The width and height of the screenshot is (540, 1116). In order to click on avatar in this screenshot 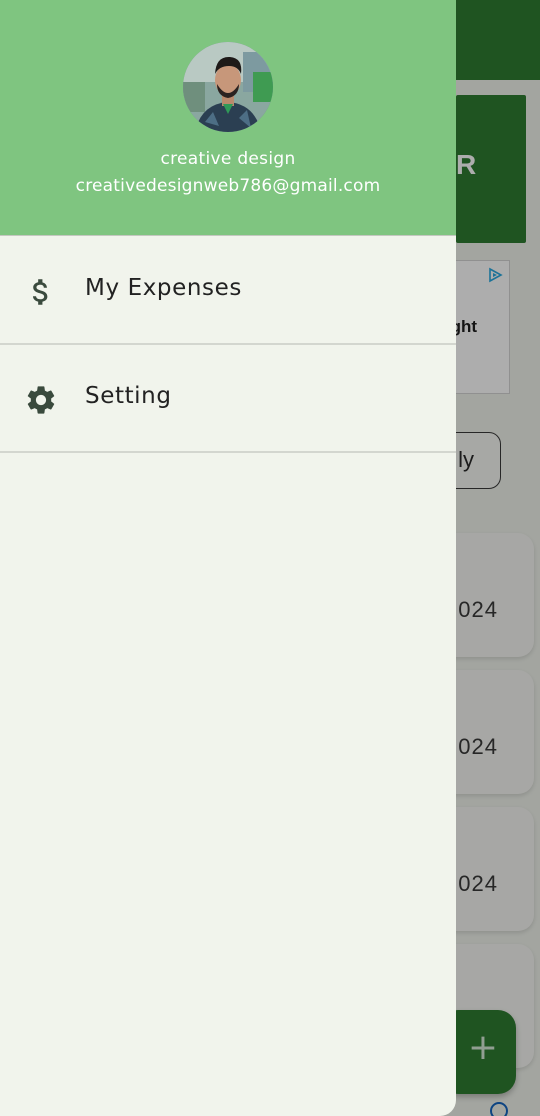, I will do `click(228, 87)`.